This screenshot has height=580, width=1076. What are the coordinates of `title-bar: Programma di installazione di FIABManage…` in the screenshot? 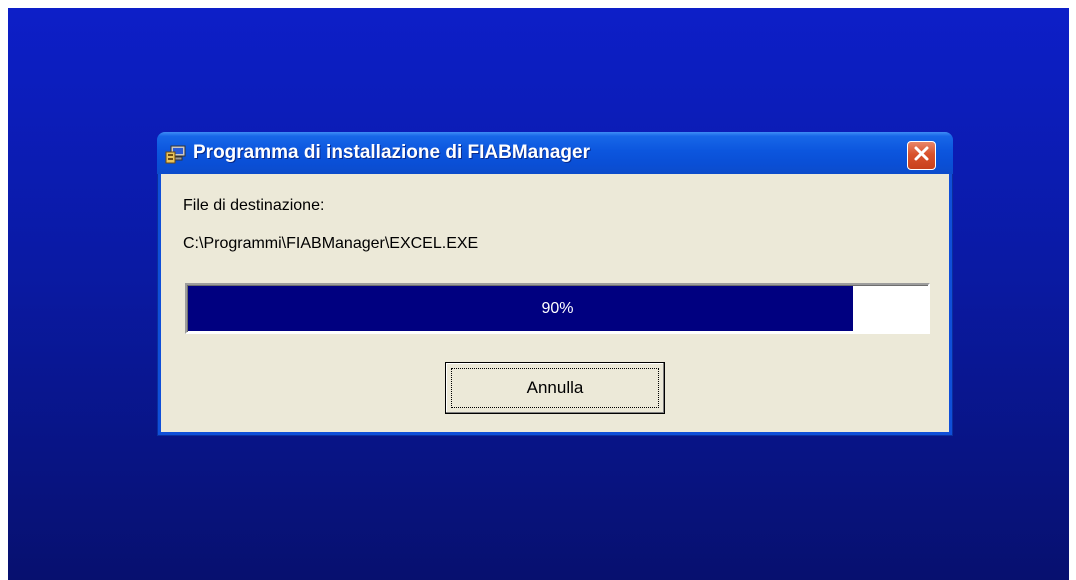 It's located at (555, 153).